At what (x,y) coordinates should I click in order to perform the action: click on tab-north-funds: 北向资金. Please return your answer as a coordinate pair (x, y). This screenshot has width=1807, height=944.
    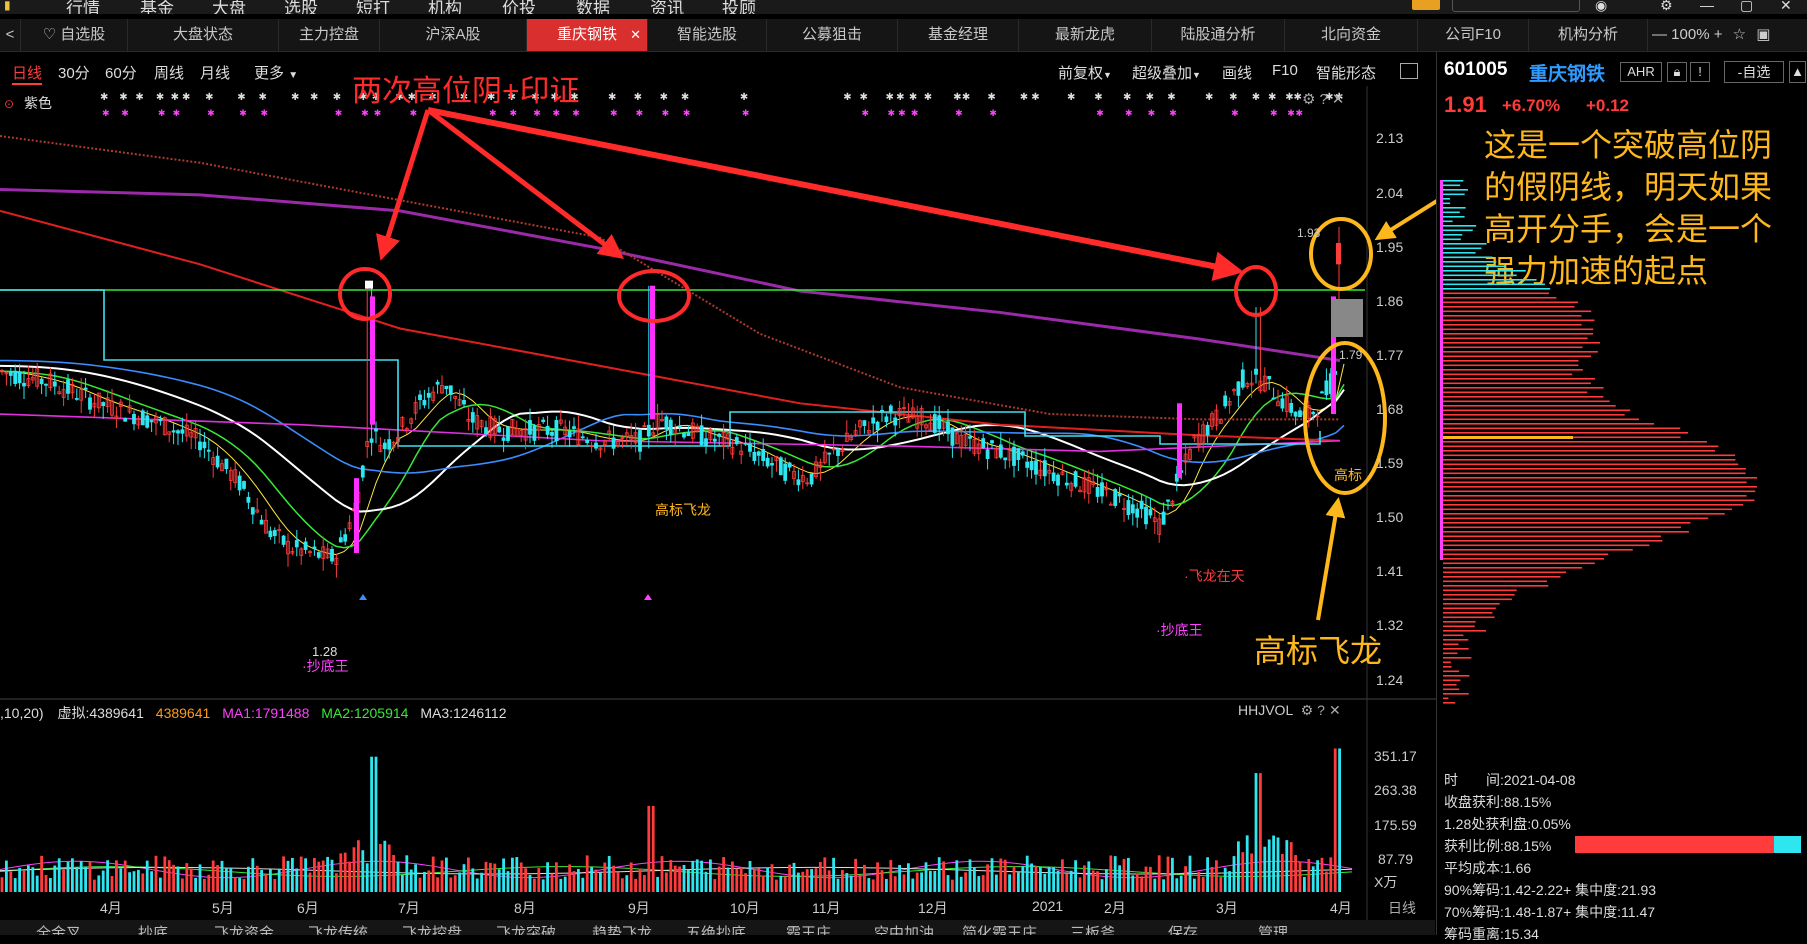
    Looking at the image, I should click on (1351, 35).